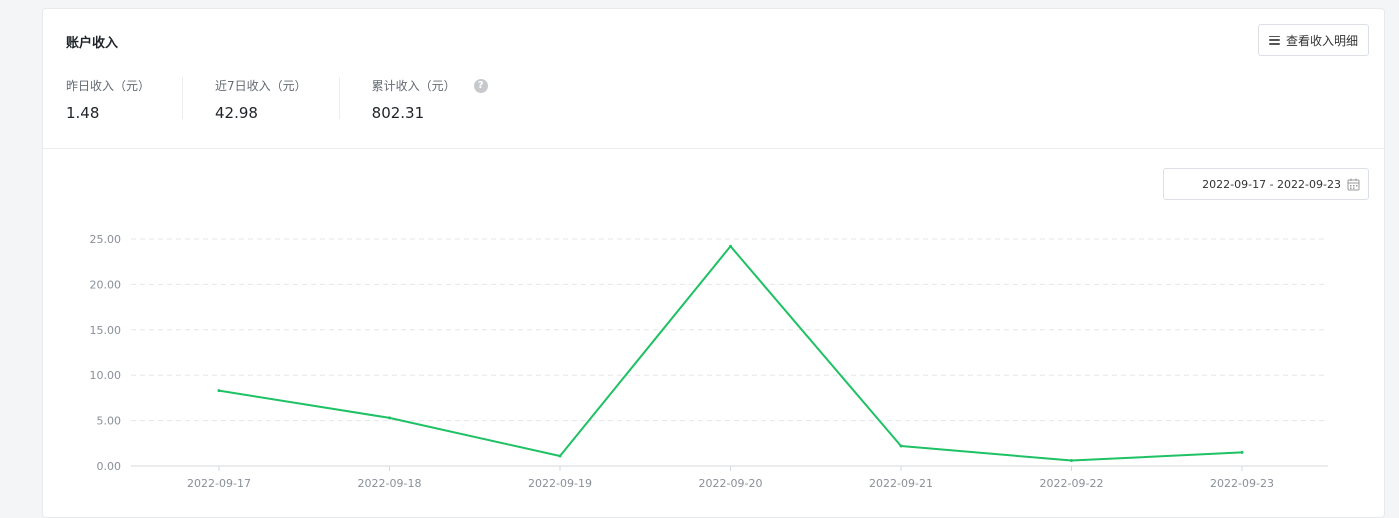 The width and height of the screenshot is (1399, 518). I want to click on y-tick-label: 10.00, so click(106, 375).